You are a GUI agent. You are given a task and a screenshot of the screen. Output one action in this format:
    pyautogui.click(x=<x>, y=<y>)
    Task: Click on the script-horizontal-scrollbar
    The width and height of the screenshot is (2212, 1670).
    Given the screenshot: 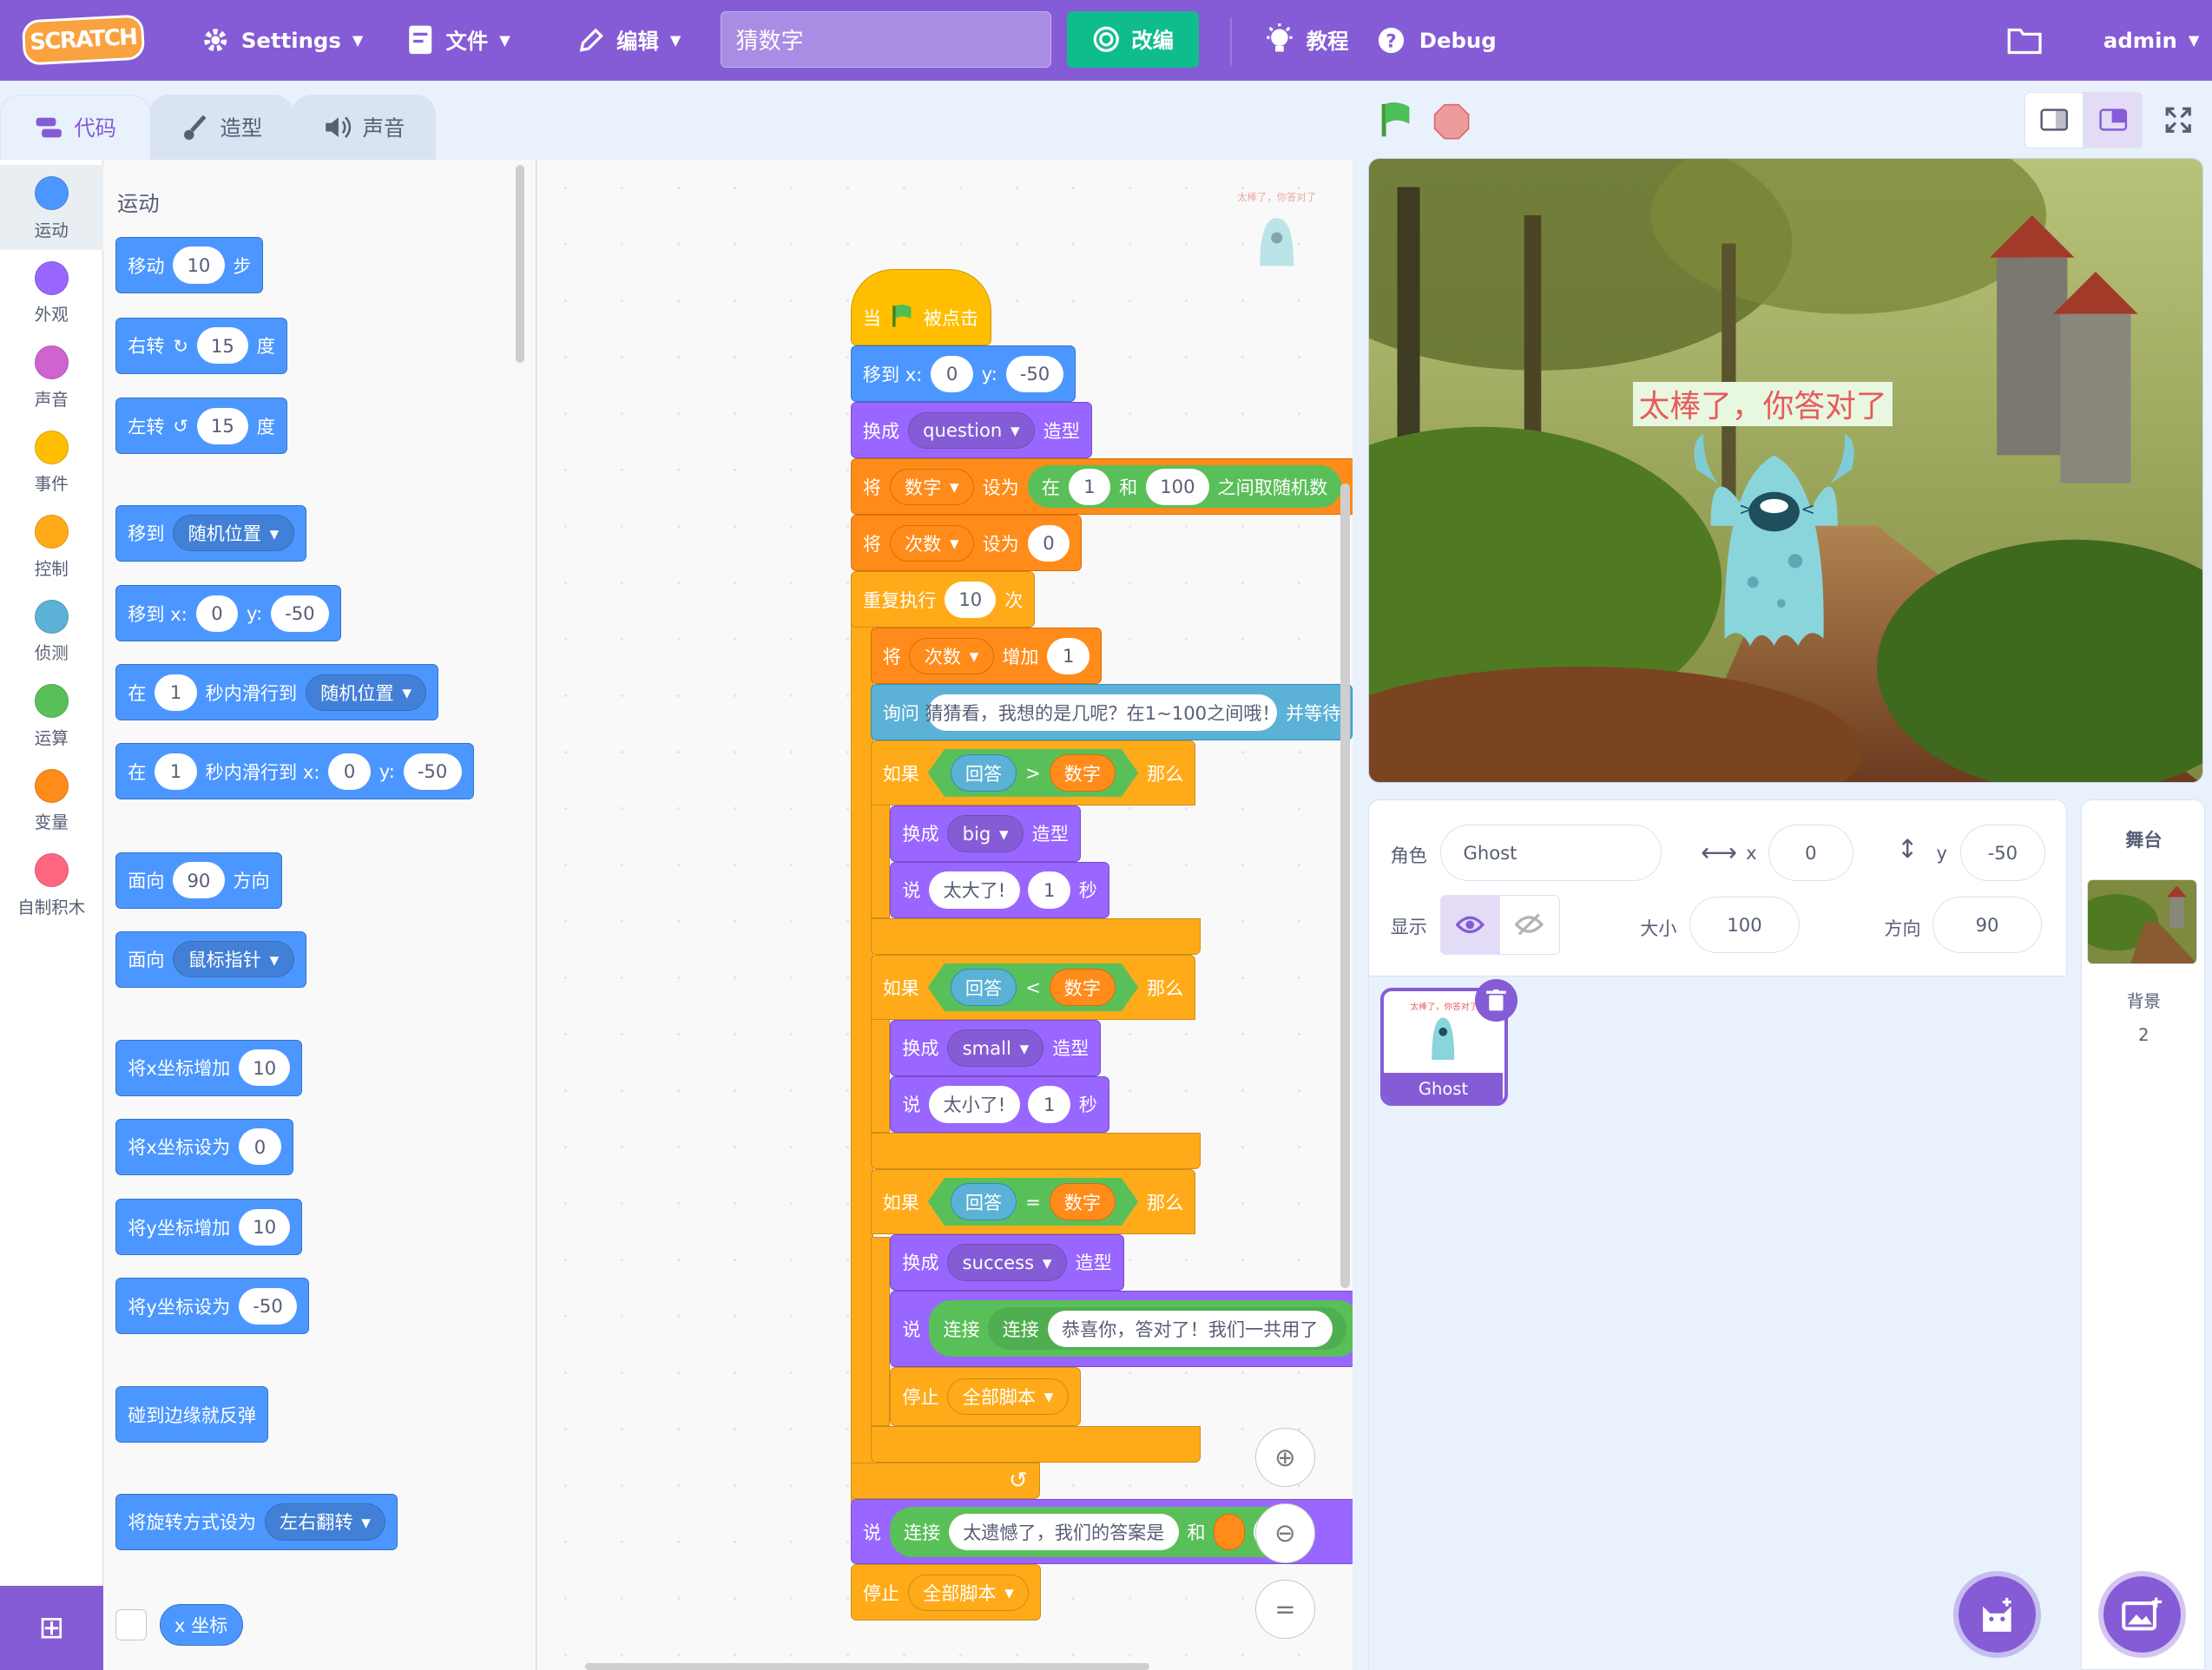 What is the action you would take?
    pyautogui.click(x=867, y=1666)
    